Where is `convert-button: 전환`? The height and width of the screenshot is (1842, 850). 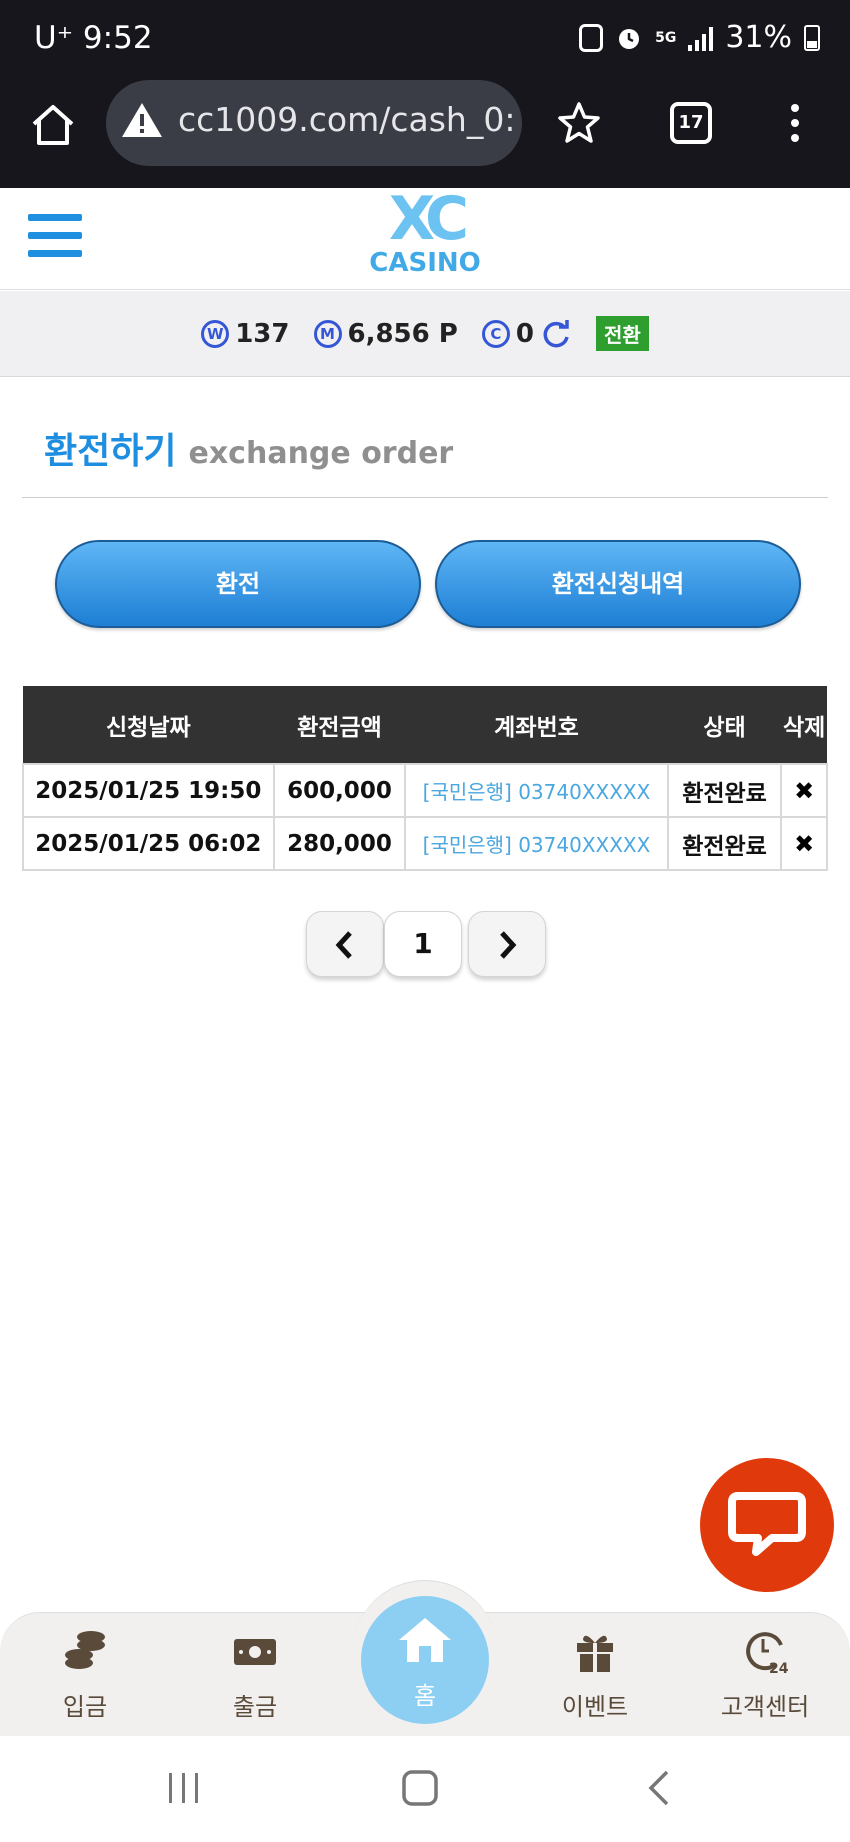 convert-button: 전환 is located at coordinates (622, 333).